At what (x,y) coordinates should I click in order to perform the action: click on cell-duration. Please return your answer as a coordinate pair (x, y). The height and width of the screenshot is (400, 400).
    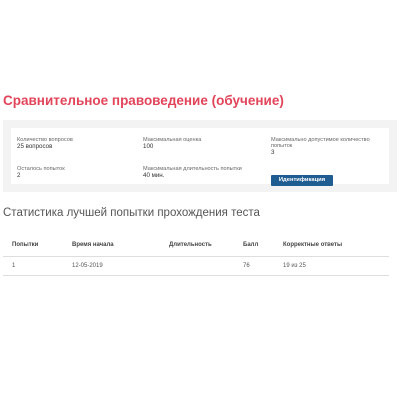
    Looking at the image, I should click on (197, 266).